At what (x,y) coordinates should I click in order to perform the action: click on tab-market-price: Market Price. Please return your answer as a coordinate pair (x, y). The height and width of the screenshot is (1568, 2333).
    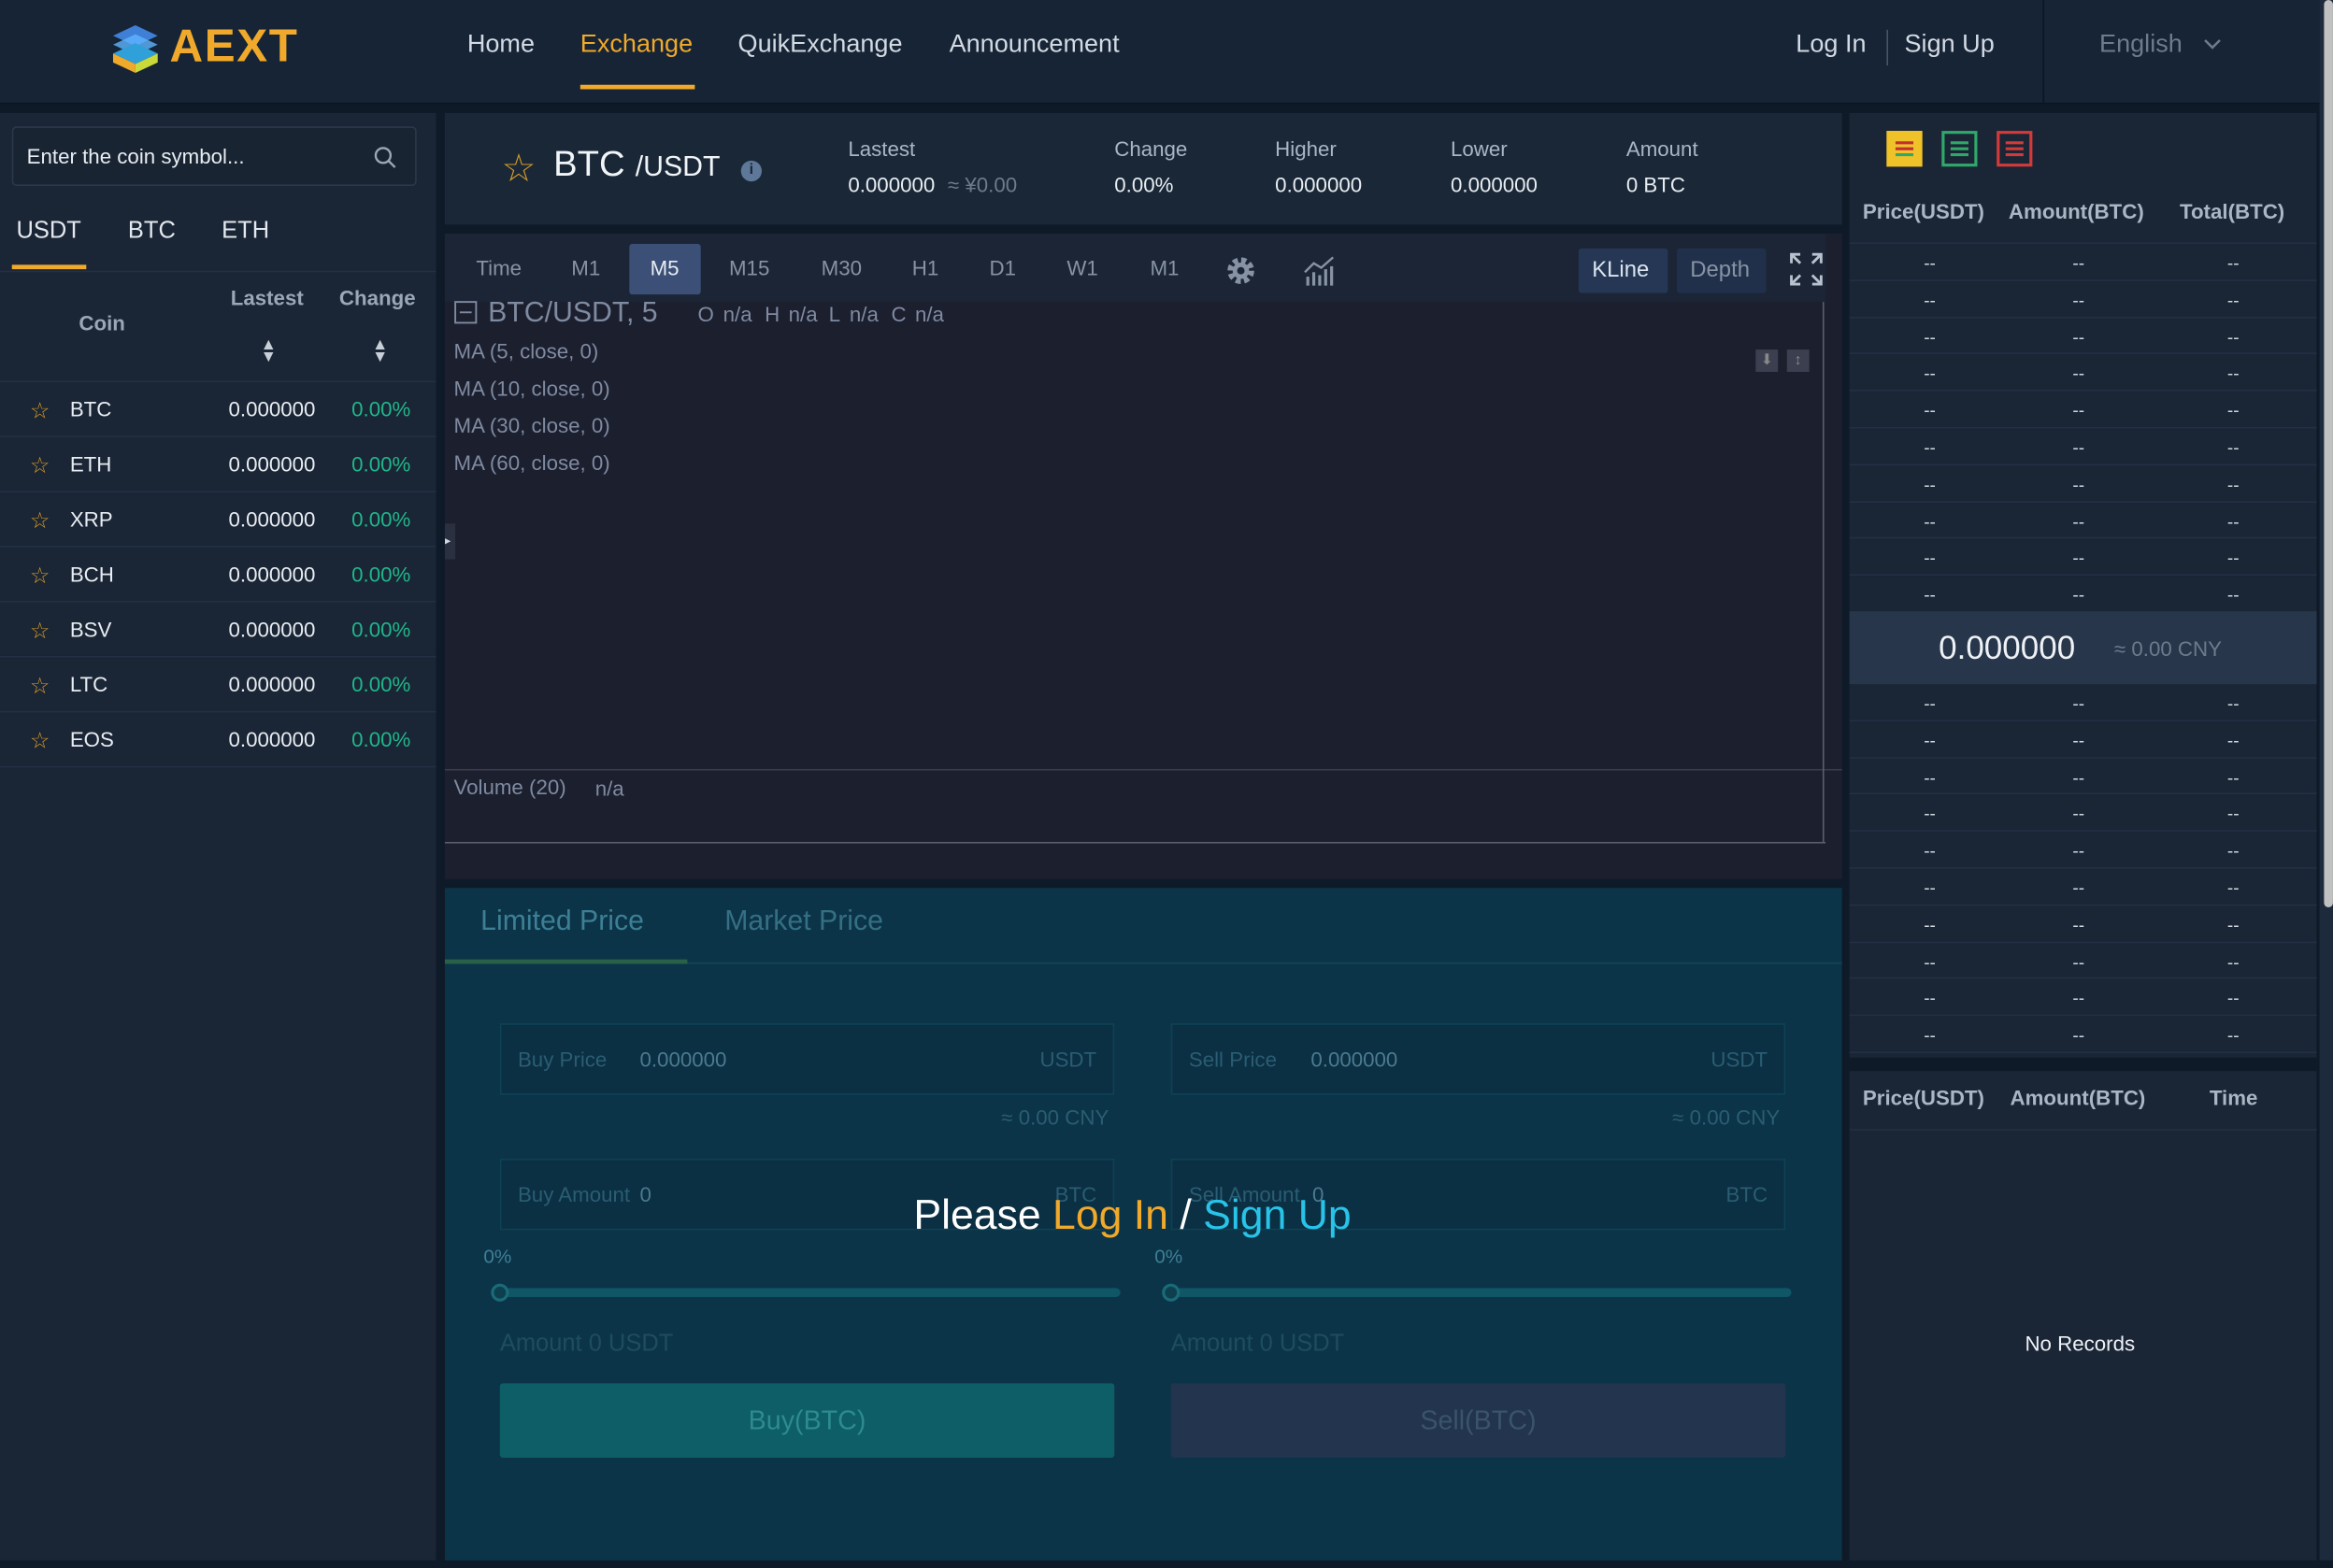
    Looking at the image, I should click on (803, 921).